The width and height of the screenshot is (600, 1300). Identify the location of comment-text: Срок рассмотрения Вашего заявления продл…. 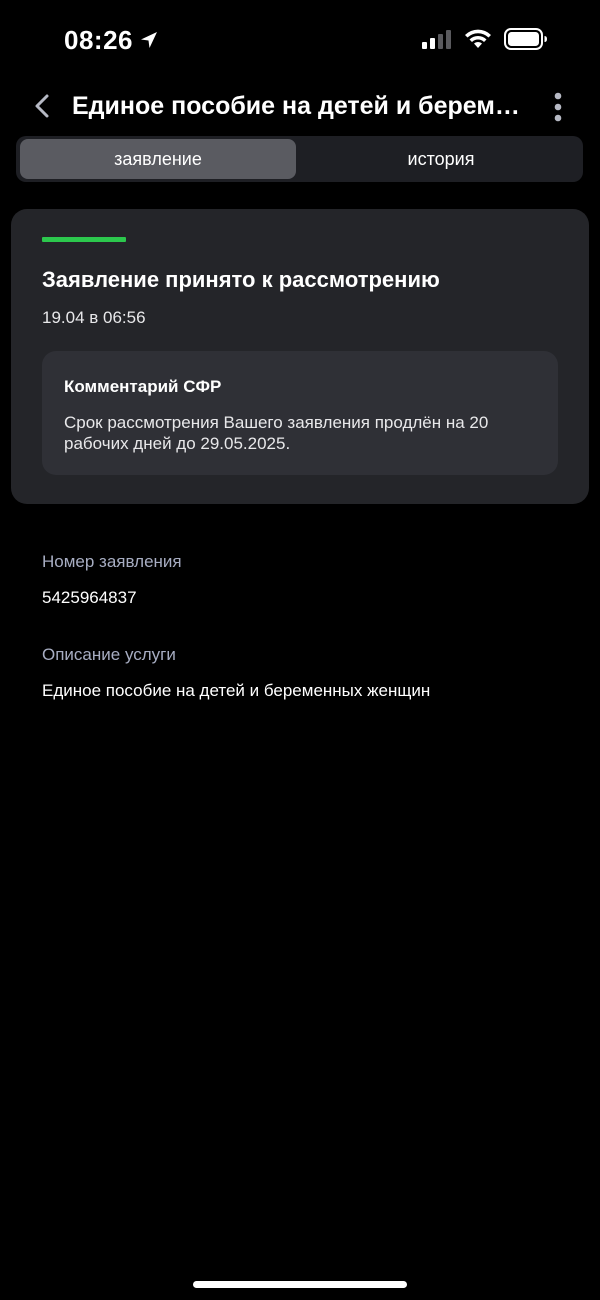
(276, 433).